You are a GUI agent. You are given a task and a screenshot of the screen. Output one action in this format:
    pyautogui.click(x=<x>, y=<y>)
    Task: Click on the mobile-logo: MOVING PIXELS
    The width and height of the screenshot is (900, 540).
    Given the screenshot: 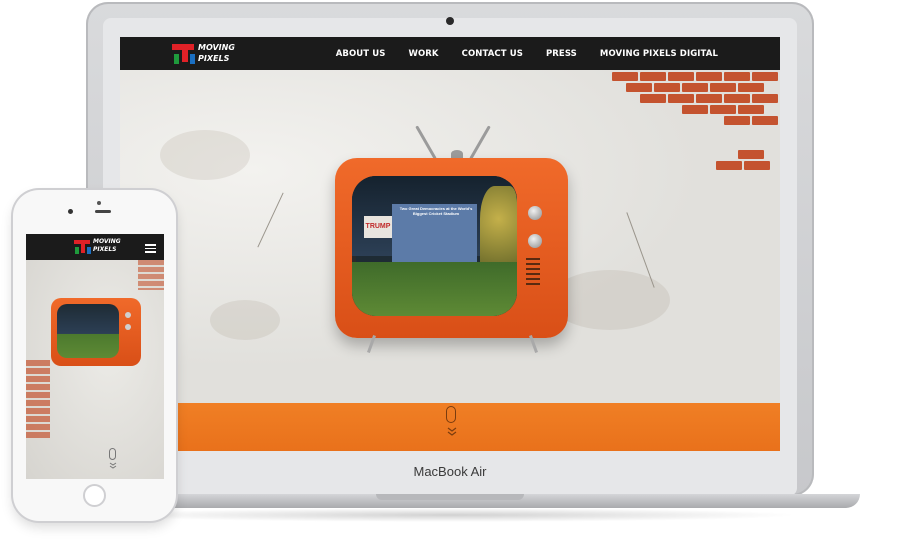 What is the action you would take?
    pyautogui.click(x=104, y=247)
    